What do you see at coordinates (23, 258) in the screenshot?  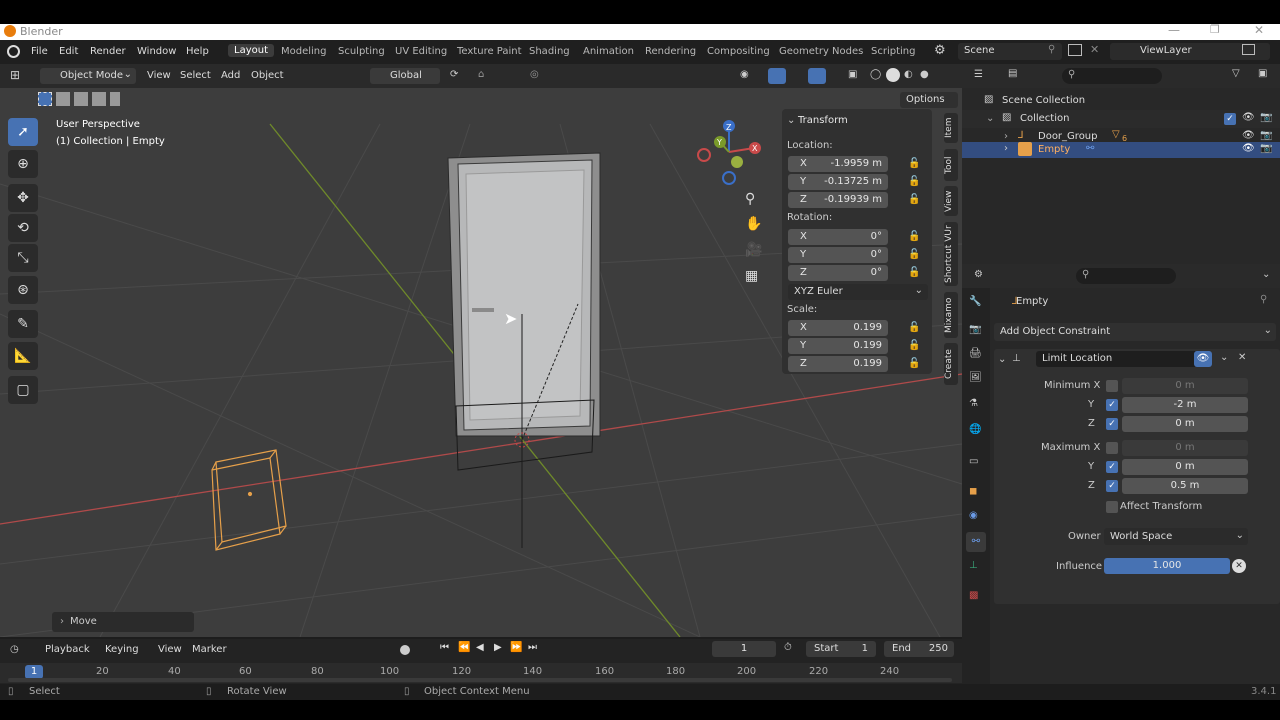 I see `scale-tool: ⤡` at bounding box center [23, 258].